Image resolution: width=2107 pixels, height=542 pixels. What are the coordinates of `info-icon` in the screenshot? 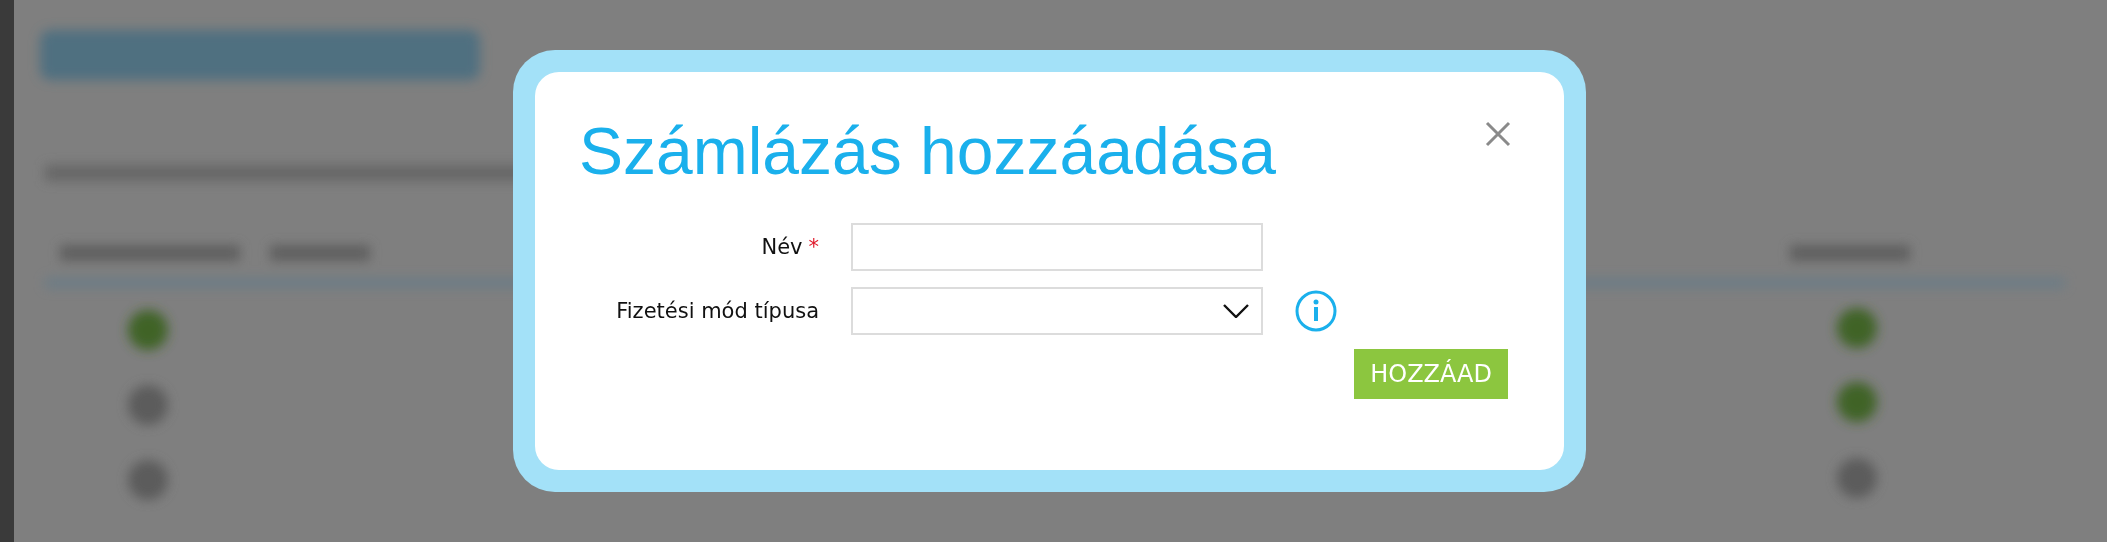 It's located at (1316, 311).